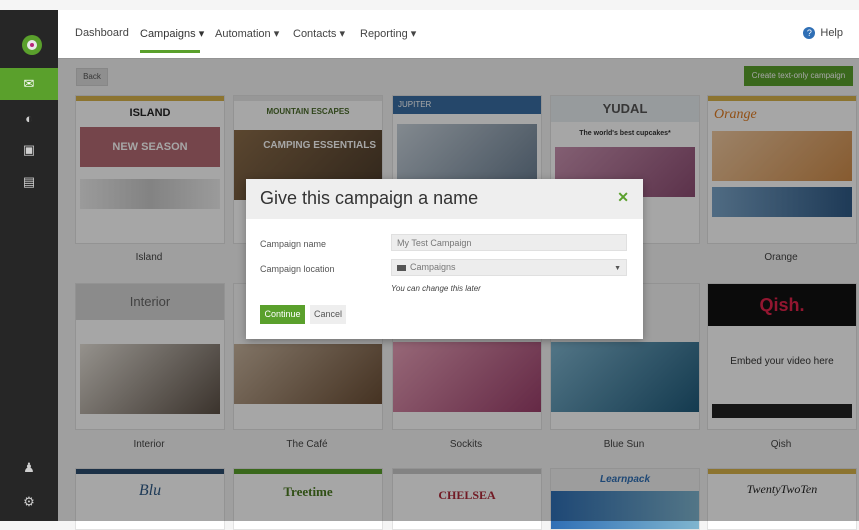 Image resolution: width=859 pixels, height=530 pixels. I want to click on sidebar-item-forms: ▣, so click(29, 150).